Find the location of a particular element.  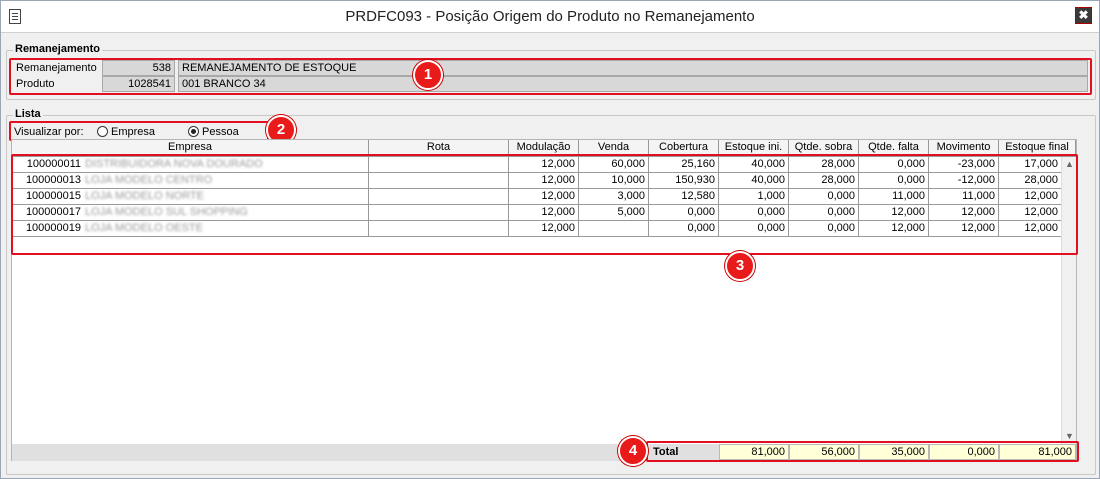

annotation-badge-1: 1 is located at coordinates (428, 75).